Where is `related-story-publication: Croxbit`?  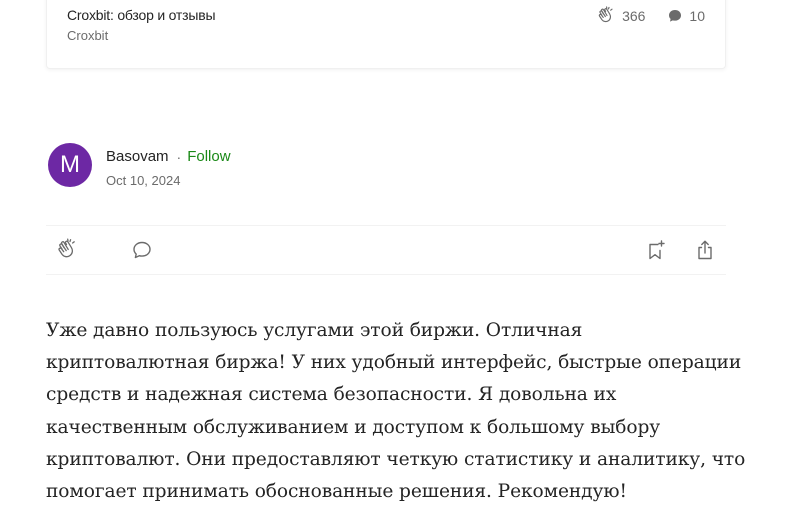 related-story-publication: Croxbit is located at coordinates (87, 35).